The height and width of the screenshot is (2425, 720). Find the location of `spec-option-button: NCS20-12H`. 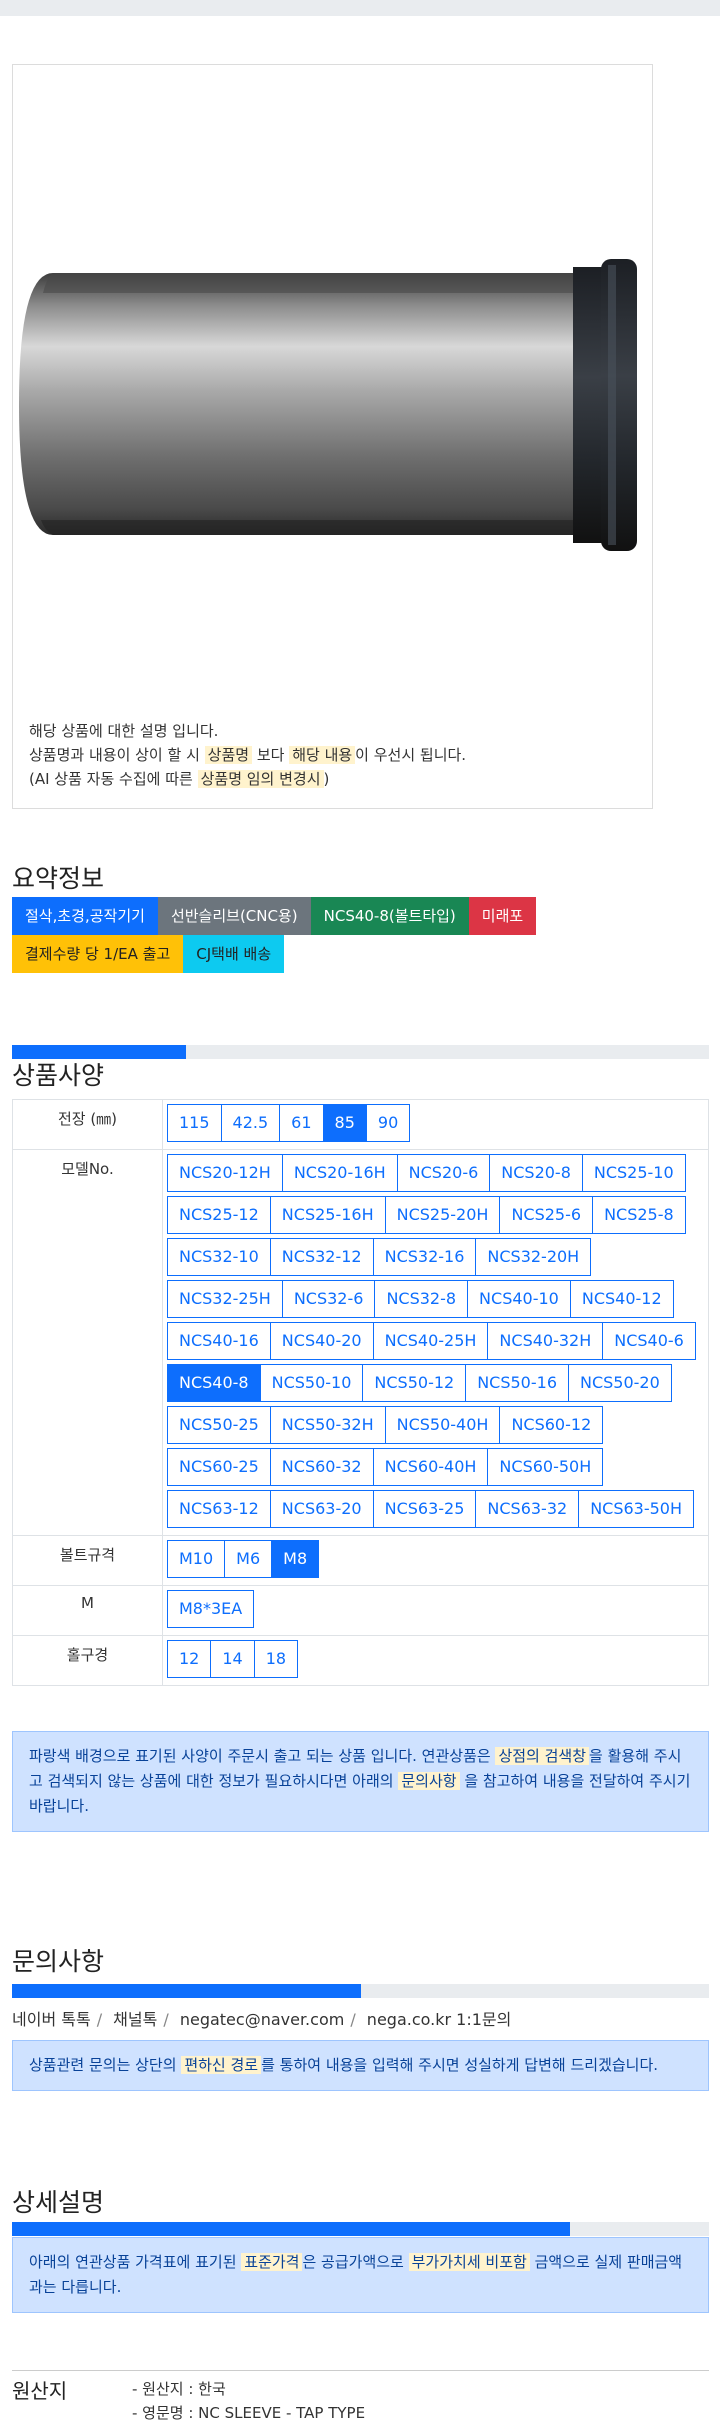

spec-option-button: NCS20-12H is located at coordinates (225, 1173).